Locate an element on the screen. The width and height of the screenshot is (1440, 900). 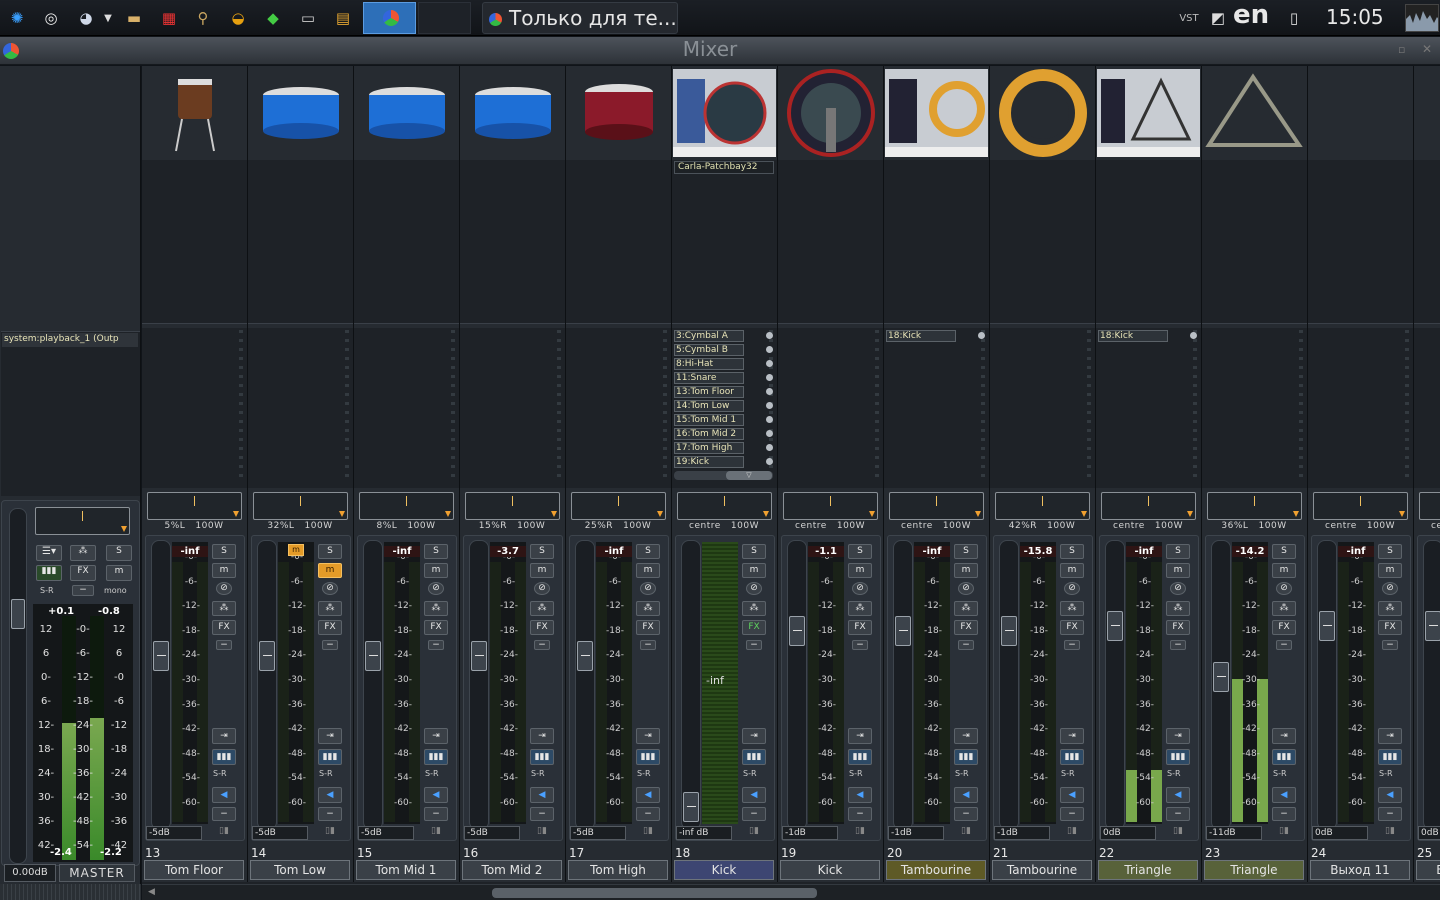
fx-button: FX is located at coordinates (754, 627).